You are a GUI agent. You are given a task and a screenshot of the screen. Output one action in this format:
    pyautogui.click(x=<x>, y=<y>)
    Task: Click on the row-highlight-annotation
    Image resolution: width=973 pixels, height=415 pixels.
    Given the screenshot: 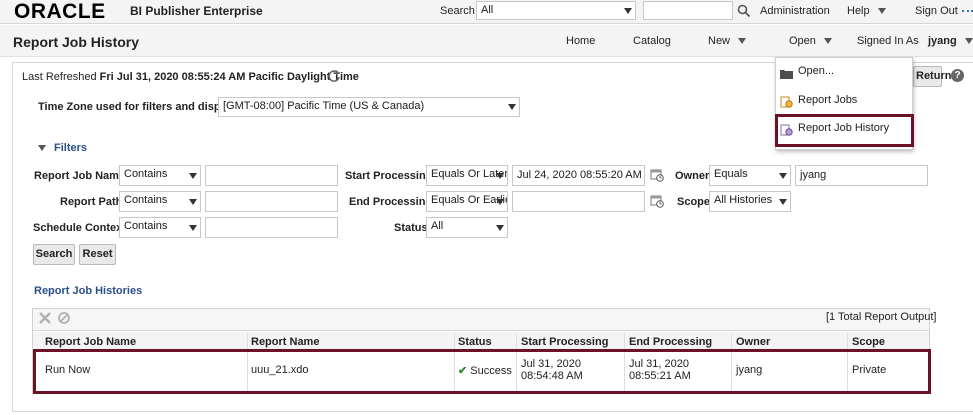 What is the action you would take?
    pyautogui.click(x=482, y=371)
    